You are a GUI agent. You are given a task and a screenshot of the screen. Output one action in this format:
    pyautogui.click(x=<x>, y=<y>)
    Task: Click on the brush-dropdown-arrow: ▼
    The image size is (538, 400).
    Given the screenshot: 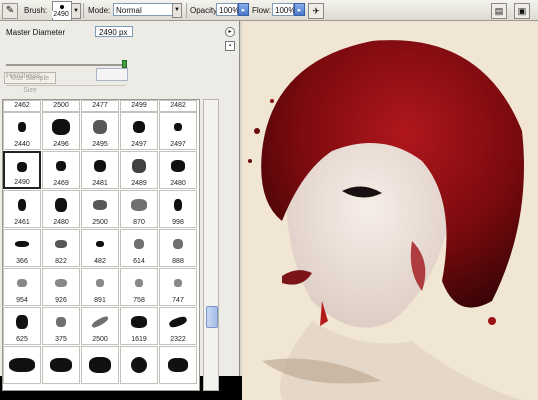 What is the action you would take?
    pyautogui.click(x=76, y=11)
    